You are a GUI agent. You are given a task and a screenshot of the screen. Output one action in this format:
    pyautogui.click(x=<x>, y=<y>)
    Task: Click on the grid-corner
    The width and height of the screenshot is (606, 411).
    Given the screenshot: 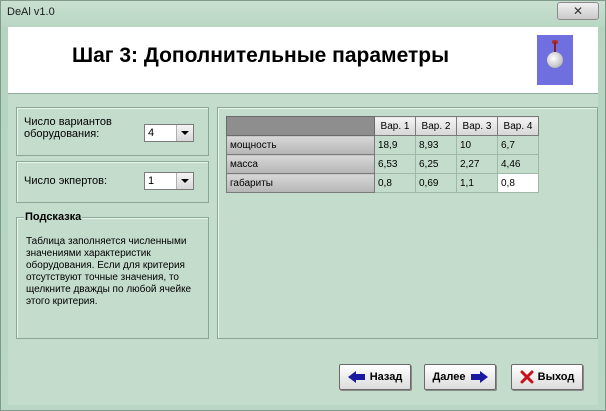 What is the action you would take?
    pyautogui.click(x=300, y=126)
    